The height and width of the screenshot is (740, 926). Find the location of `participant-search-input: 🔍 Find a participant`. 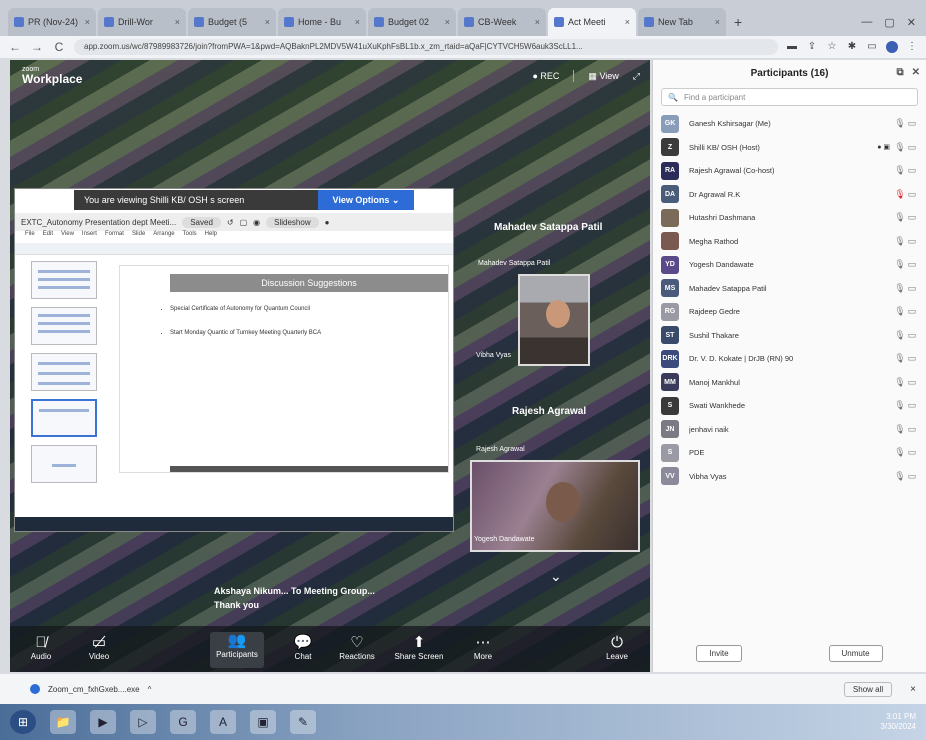

participant-search-input: 🔍 Find a participant is located at coordinates (789, 97).